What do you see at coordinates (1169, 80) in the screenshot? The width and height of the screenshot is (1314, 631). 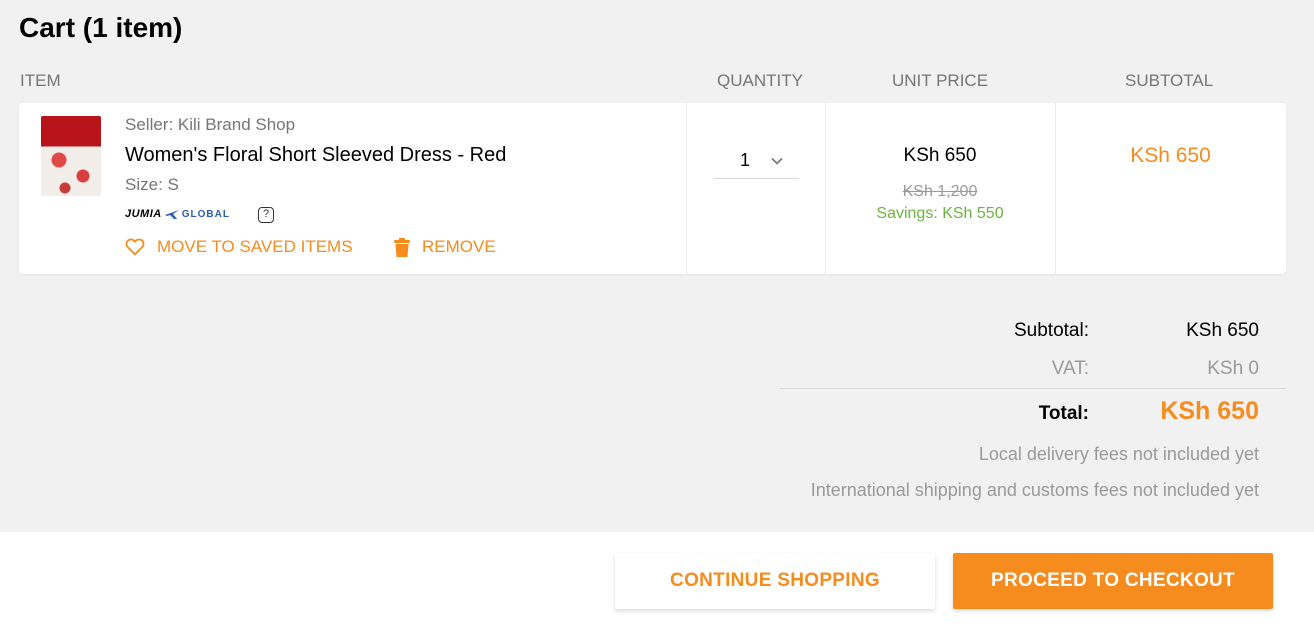 I see `column-header-subtotal: SUBTOTAL` at bounding box center [1169, 80].